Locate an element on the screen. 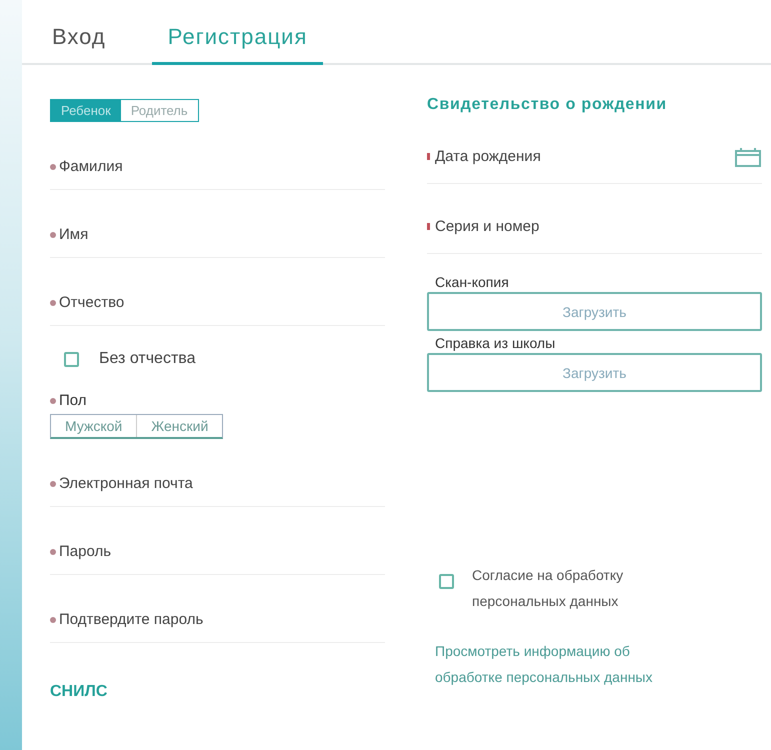  input-field: Имя is located at coordinates (217, 233).